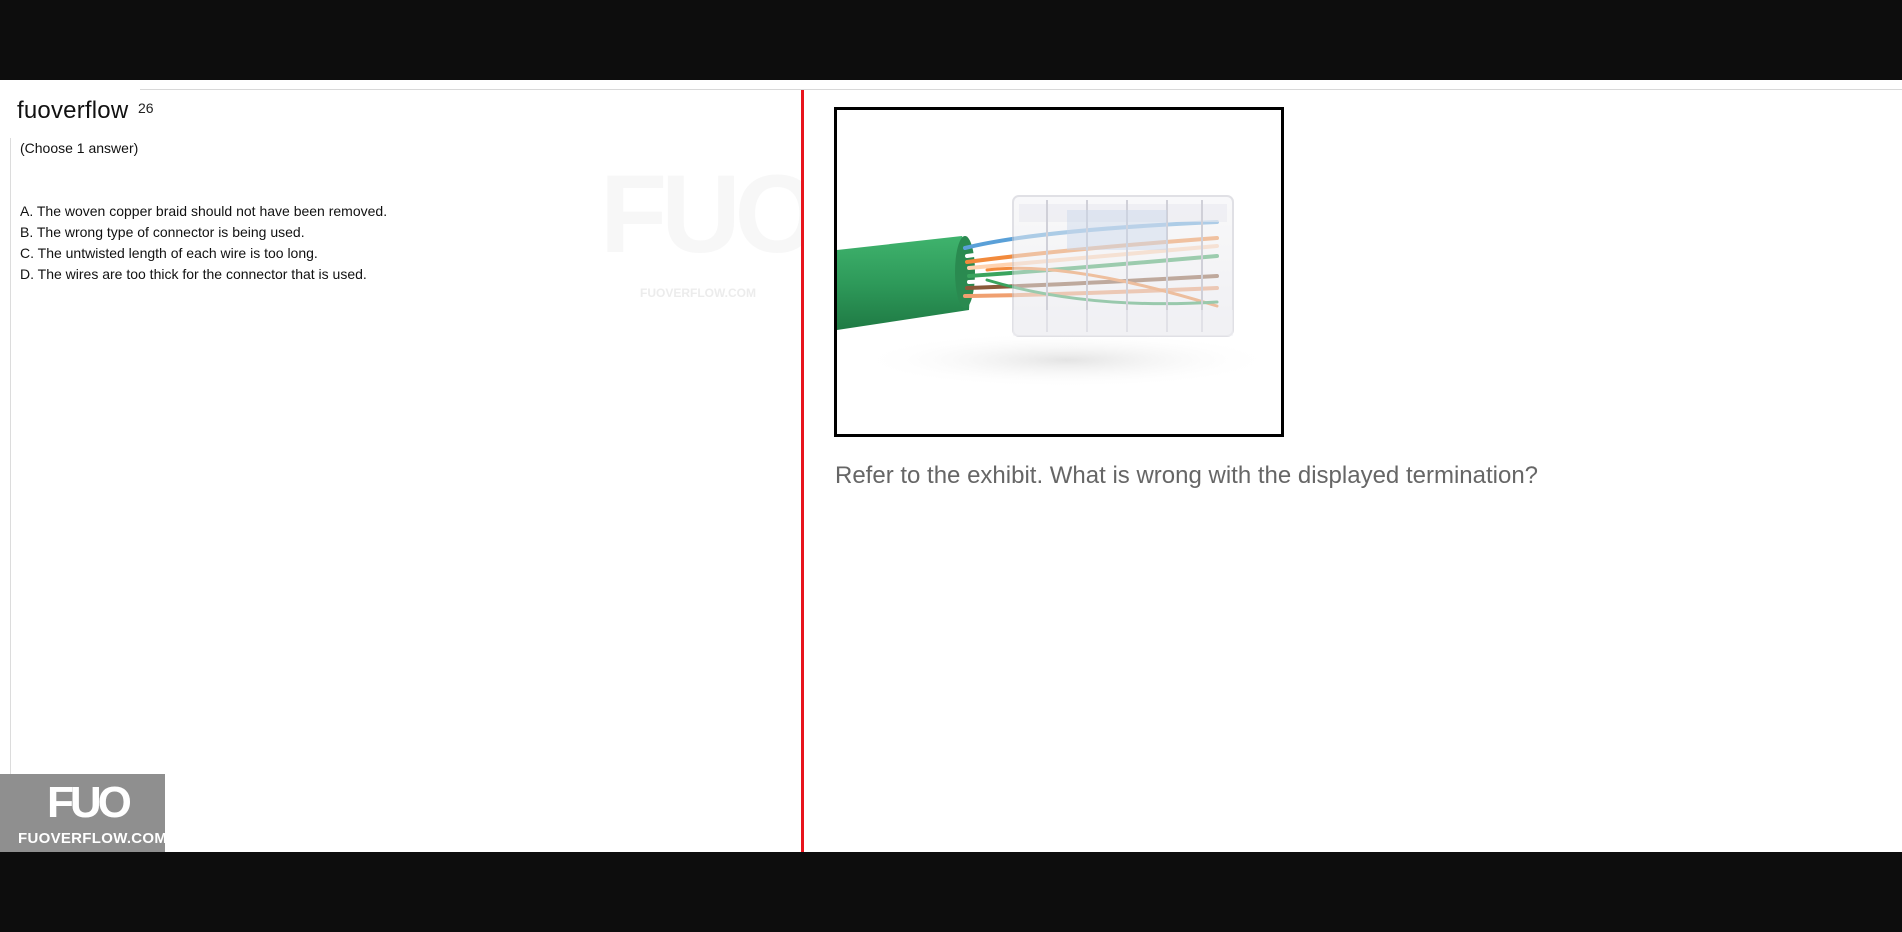 The image size is (1902, 932). I want to click on logo-mark: FUO, so click(89, 802).